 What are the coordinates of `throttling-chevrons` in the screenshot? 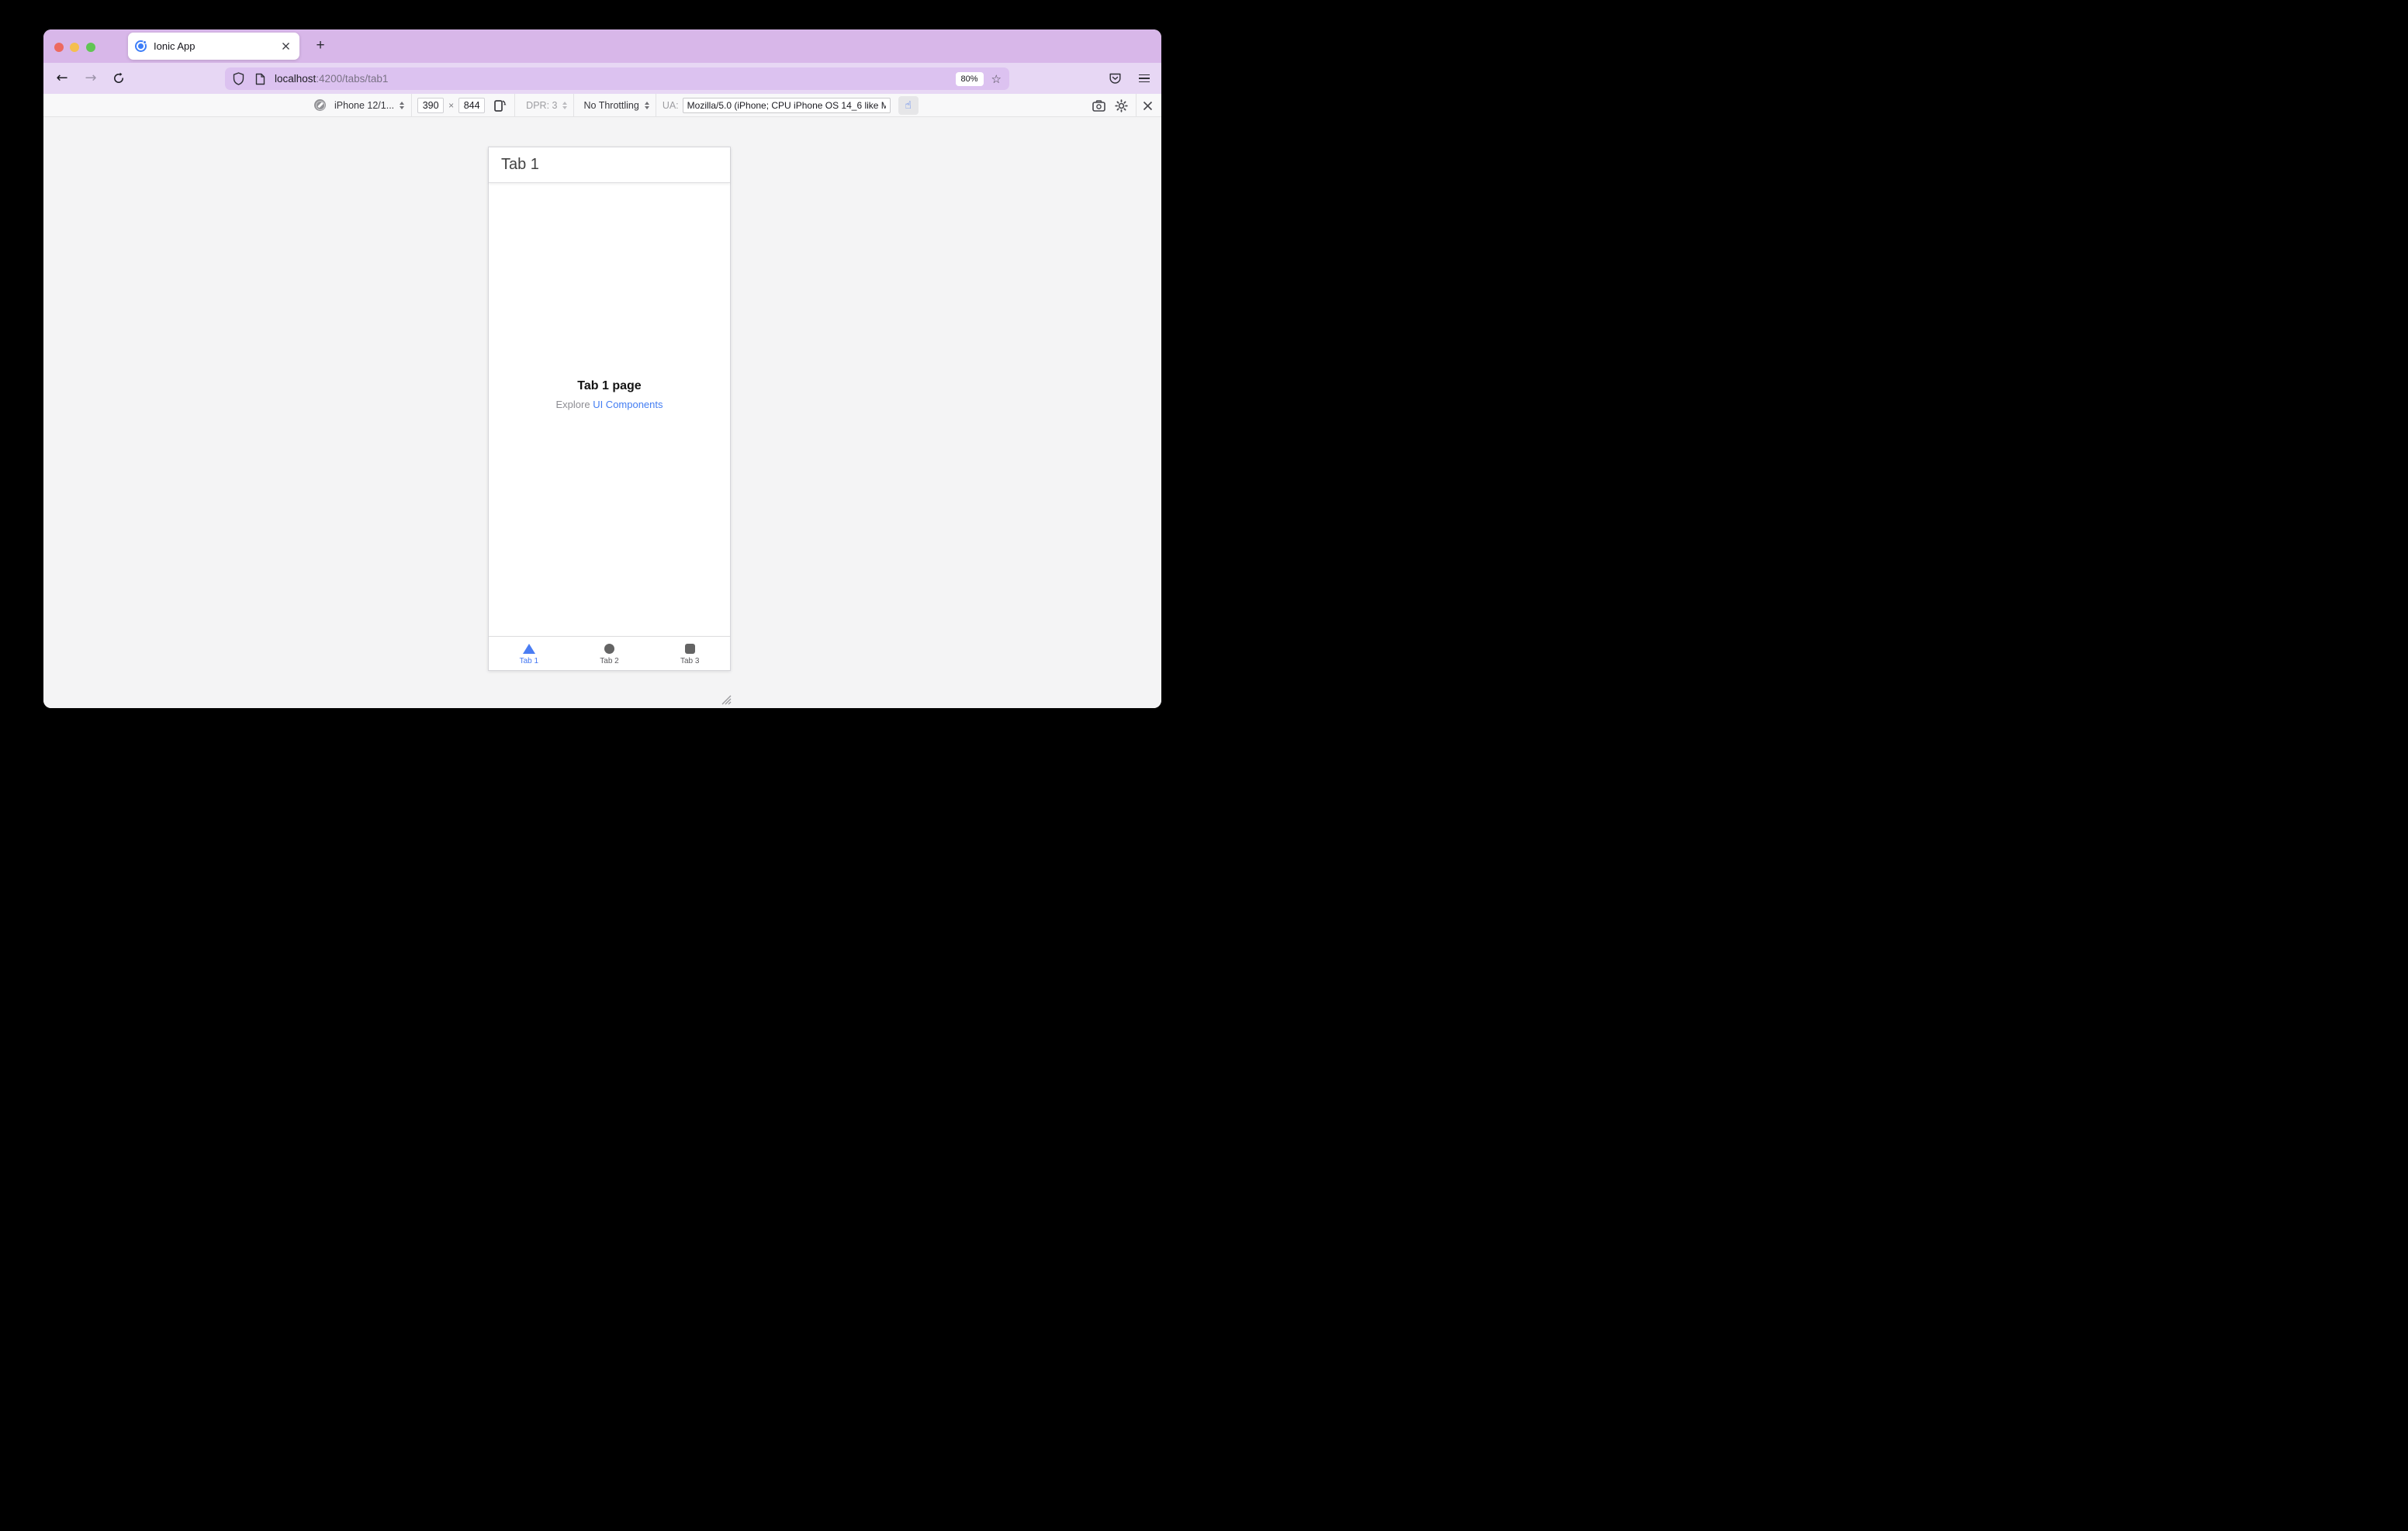 It's located at (646, 105).